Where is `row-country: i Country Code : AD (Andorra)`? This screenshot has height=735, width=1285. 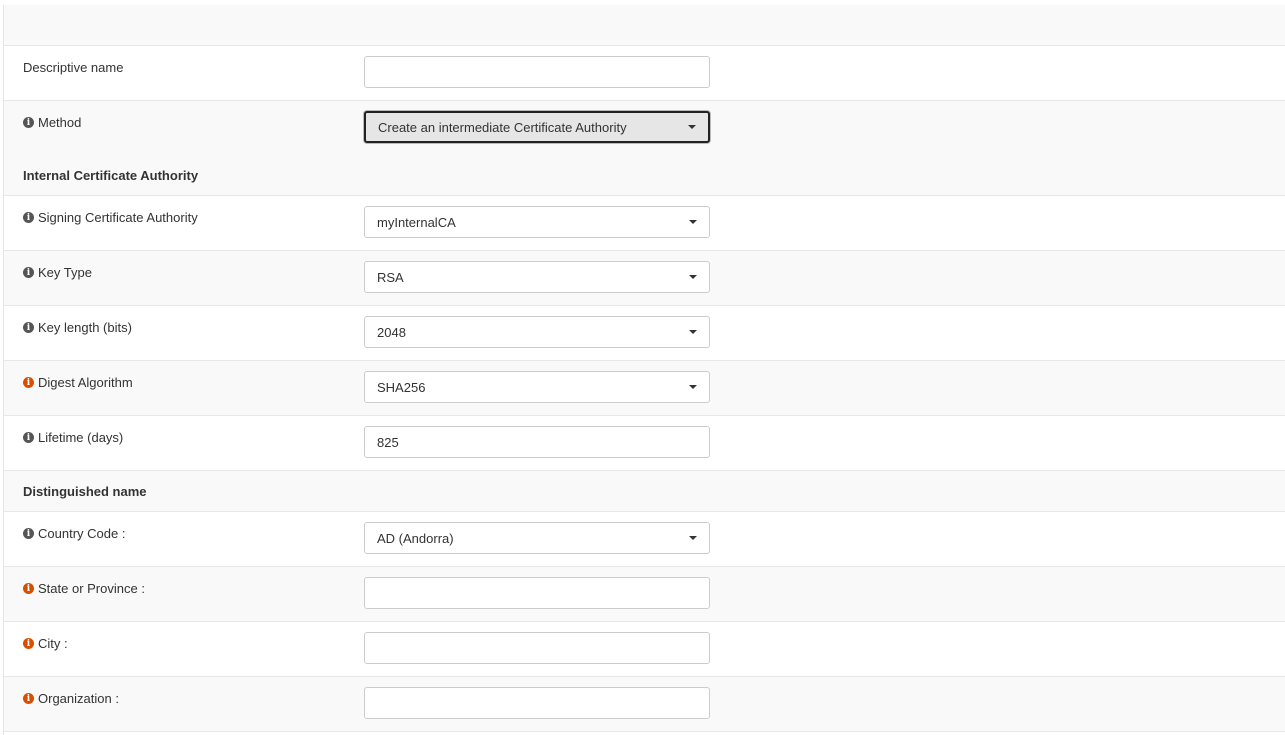 row-country: i Country Code : AD (Andorra) is located at coordinates (644, 539).